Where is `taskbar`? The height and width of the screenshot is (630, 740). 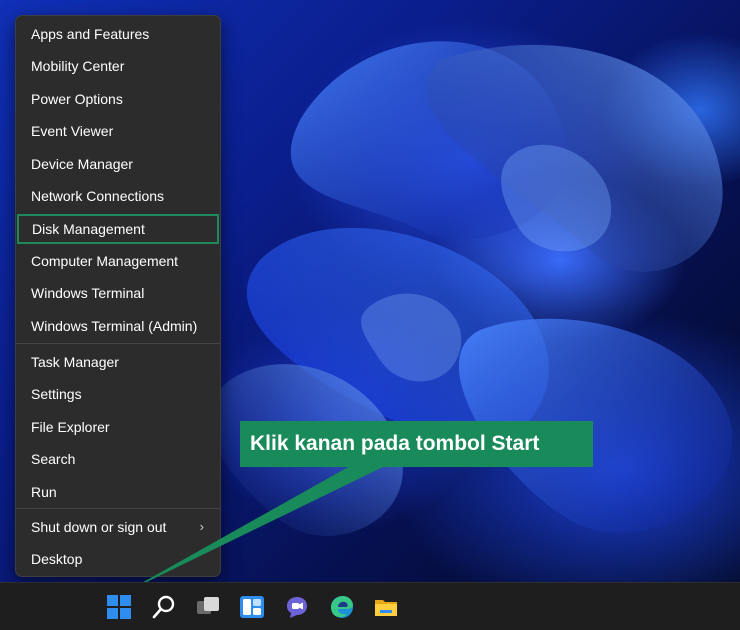
taskbar is located at coordinates (370, 606).